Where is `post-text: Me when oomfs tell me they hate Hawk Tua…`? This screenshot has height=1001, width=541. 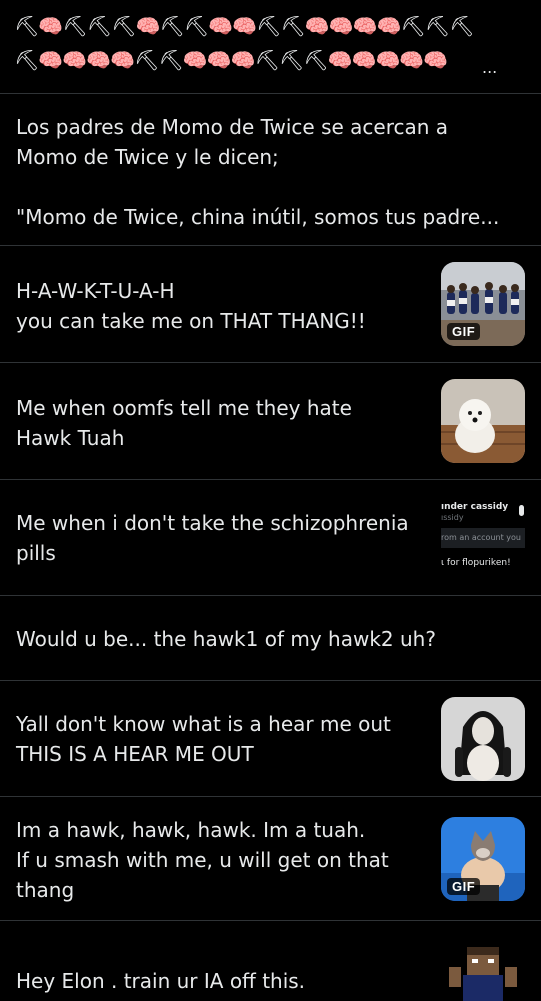
post-text: Me when oomfs tell me they hate Hawk Tua… is located at coordinates (184, 423).